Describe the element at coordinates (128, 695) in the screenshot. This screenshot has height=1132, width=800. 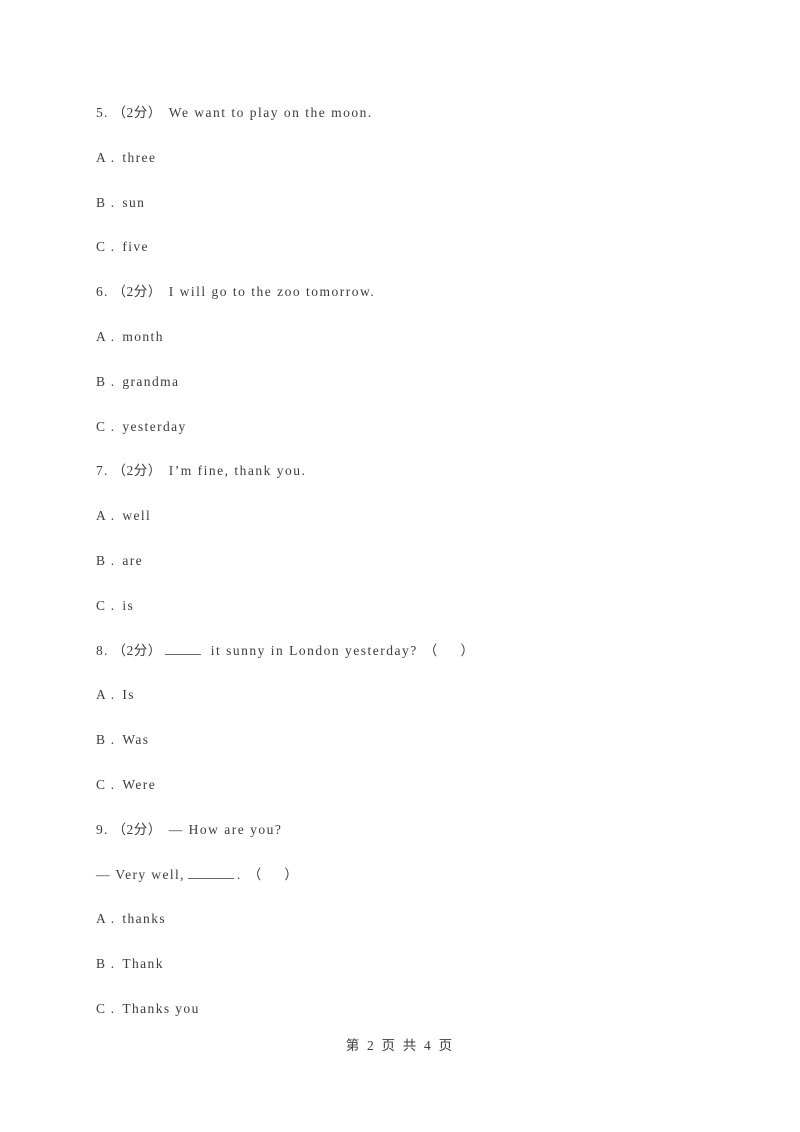
I see `option-text: Is` at that location.